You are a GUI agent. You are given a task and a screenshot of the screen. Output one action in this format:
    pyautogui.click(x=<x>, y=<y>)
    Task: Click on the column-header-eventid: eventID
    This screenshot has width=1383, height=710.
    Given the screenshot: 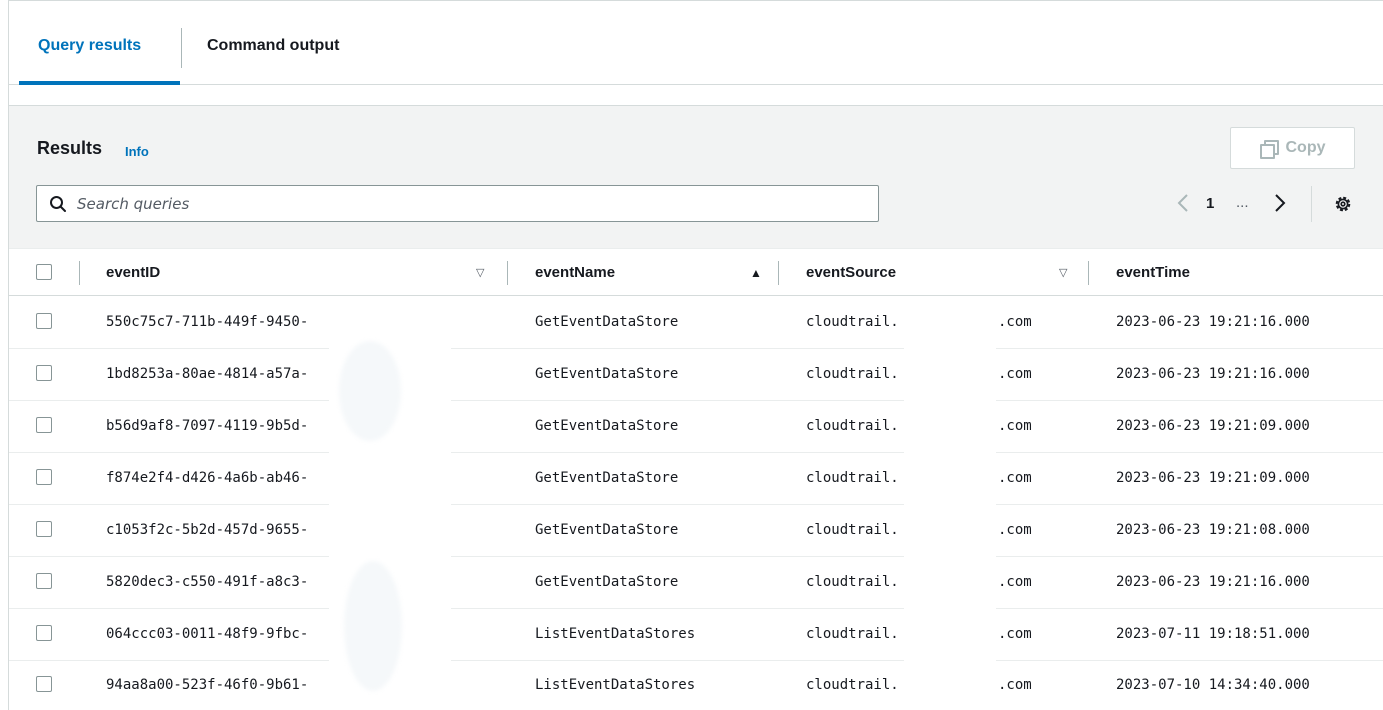 What is the action you would take?
    pyautogui.click(x=133, y=272)
    